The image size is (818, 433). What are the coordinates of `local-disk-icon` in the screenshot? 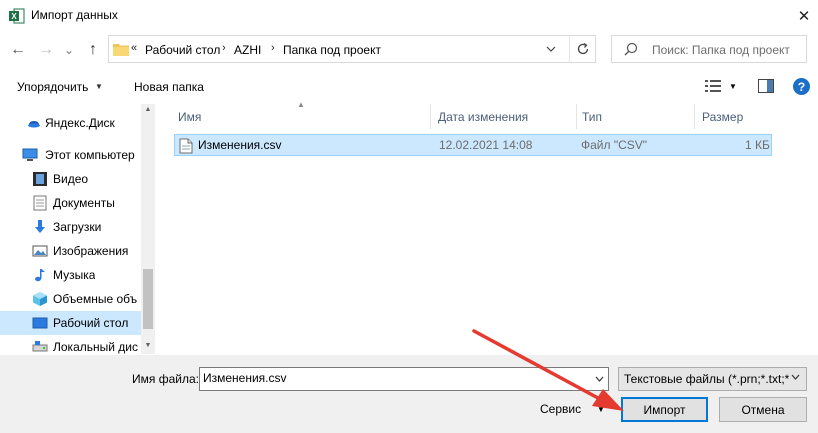 It's located at (40, 346).